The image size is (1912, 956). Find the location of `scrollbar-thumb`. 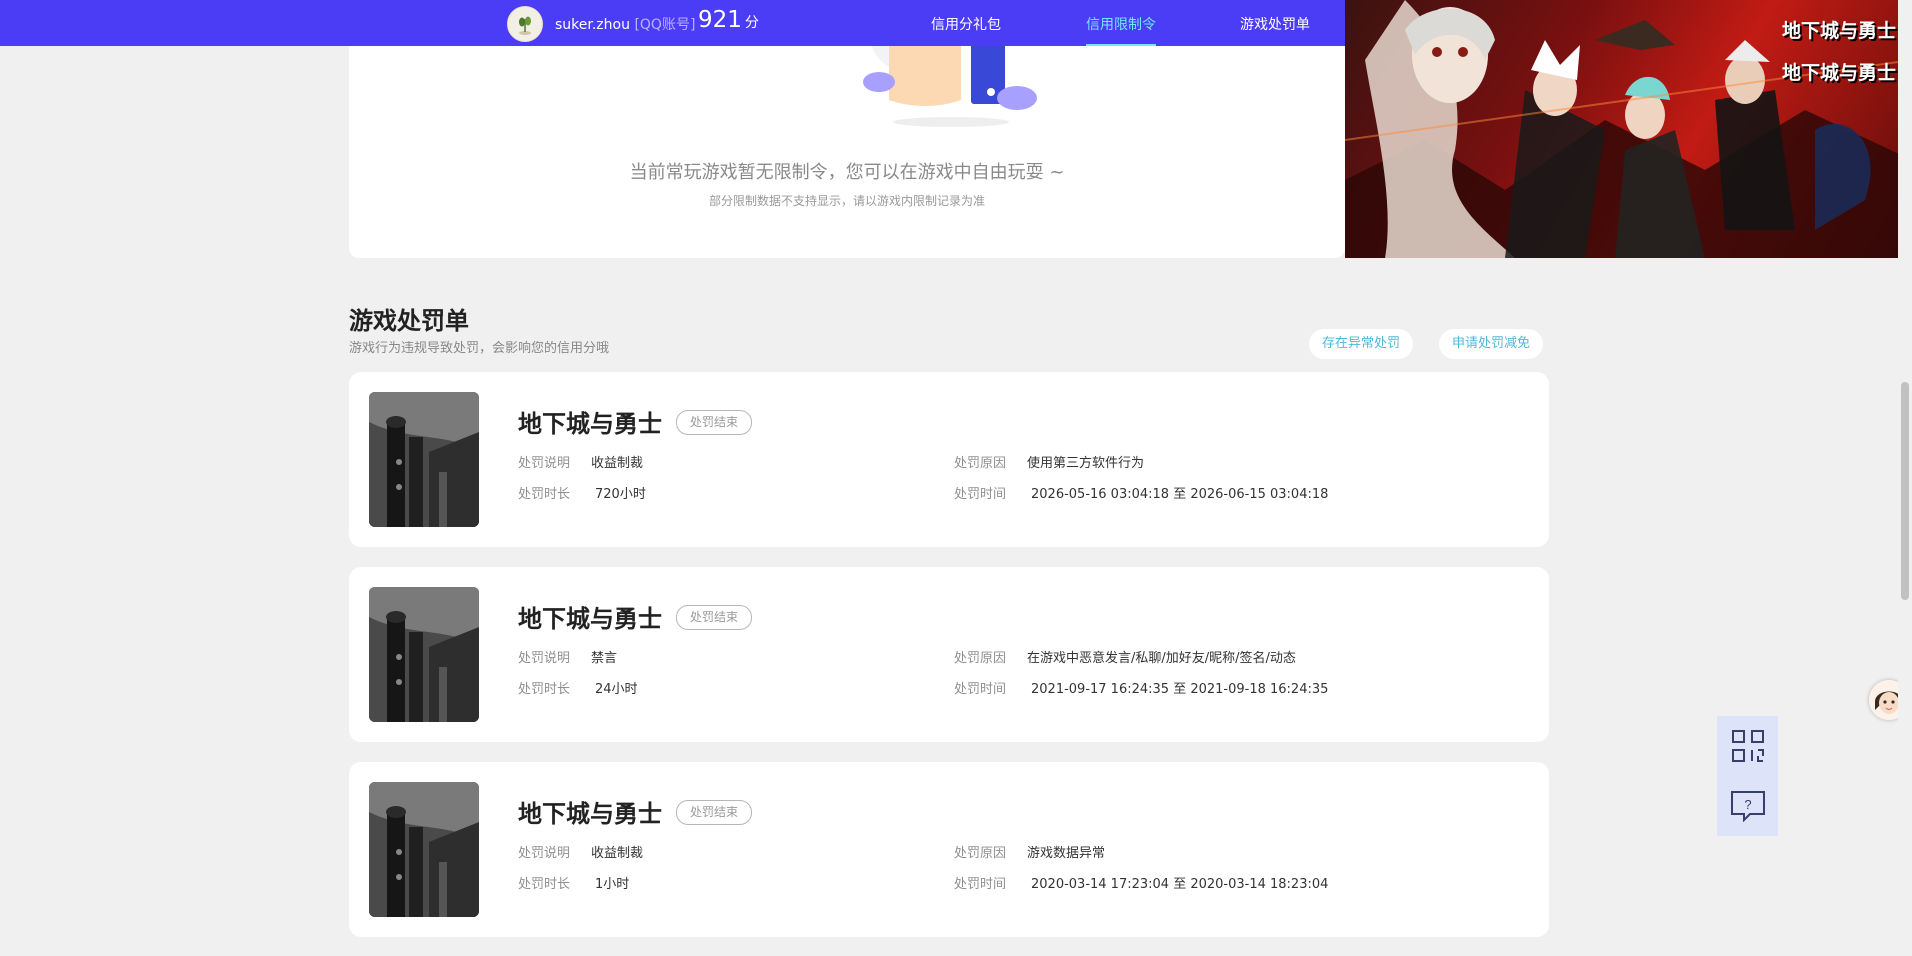

scrollbar-thumb is located at coordinates (1905, 491).